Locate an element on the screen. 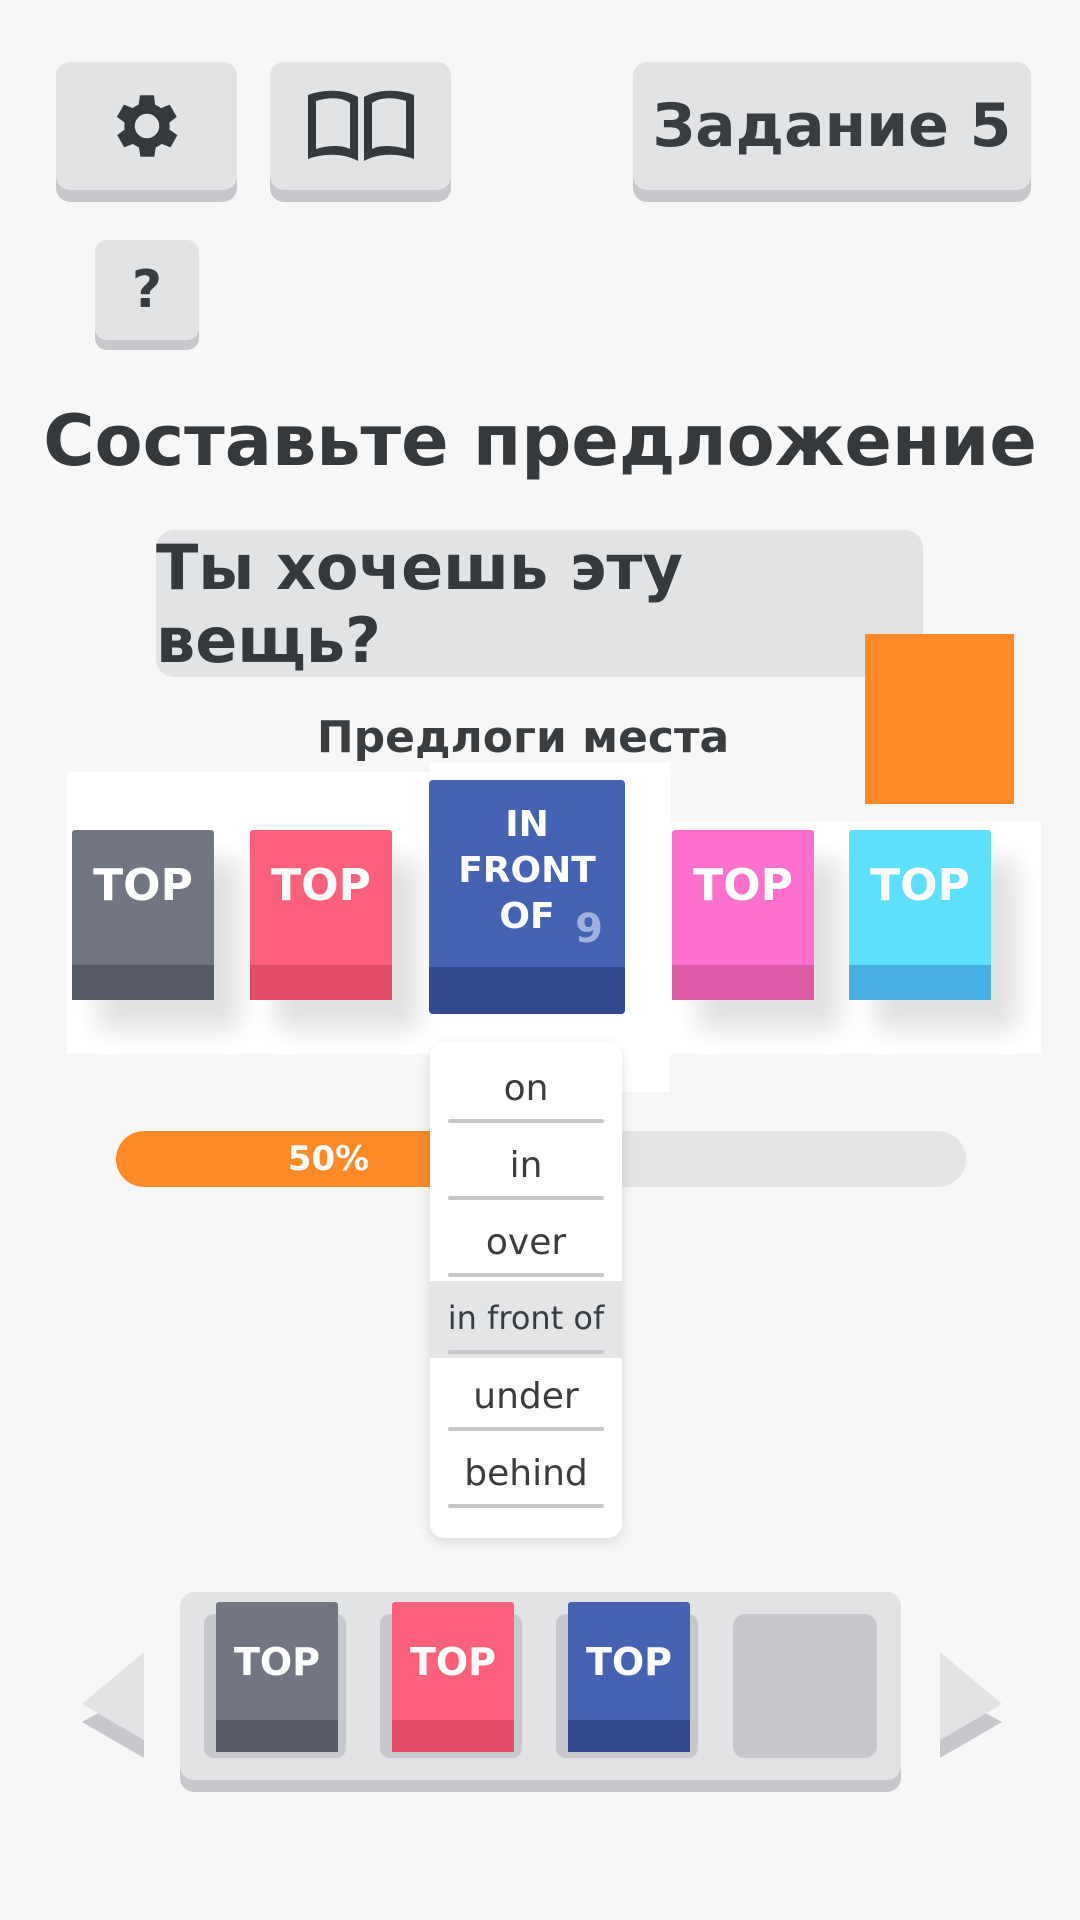 The image size is (1080, 1920). dropdown-option-label: on is located at coordinates (526, 1088).